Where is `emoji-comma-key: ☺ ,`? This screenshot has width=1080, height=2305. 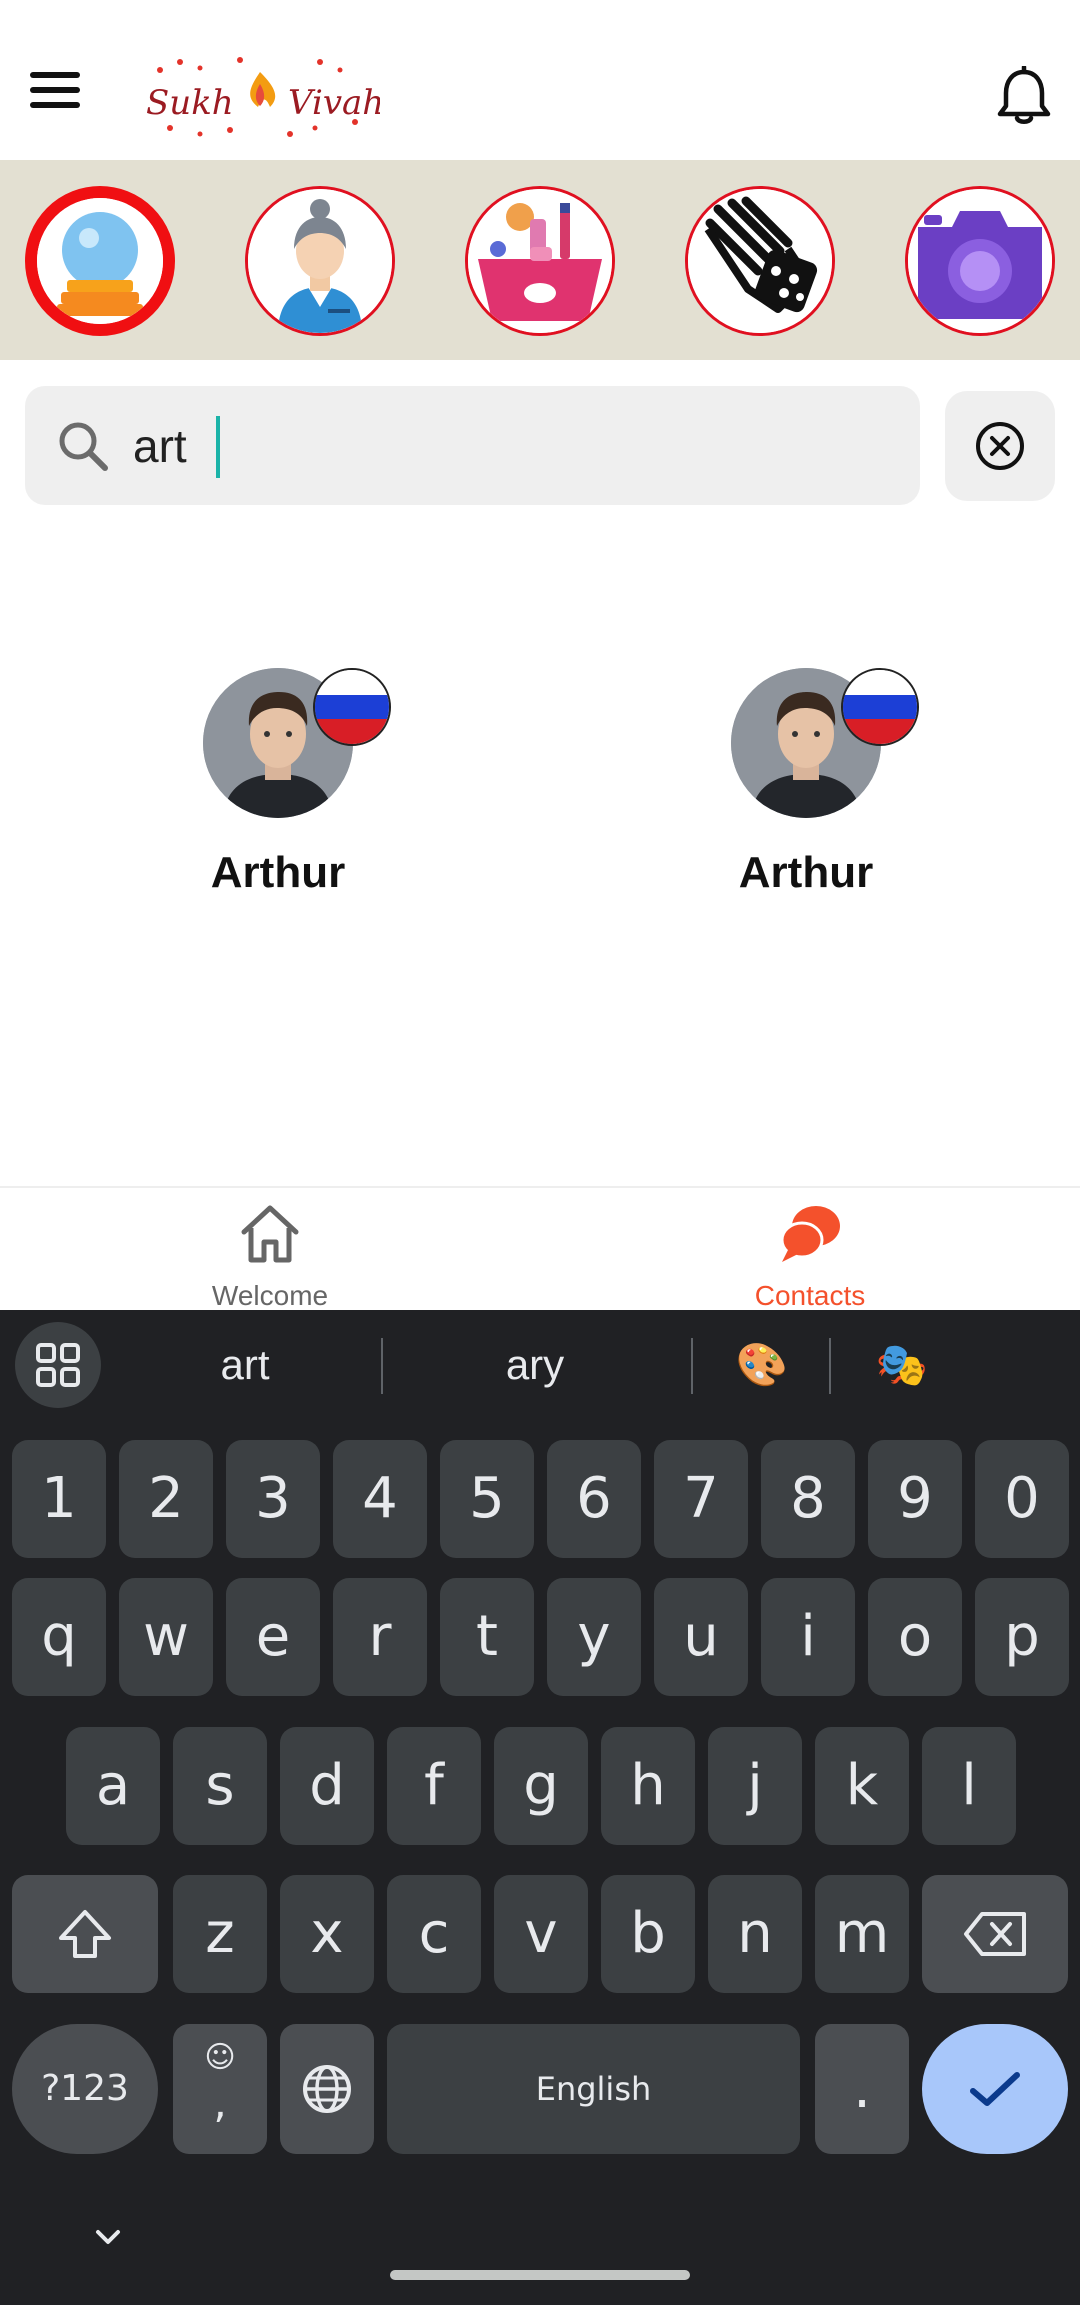 emoji-comma-key: ☺ , is located at coordinates (220, 2089).